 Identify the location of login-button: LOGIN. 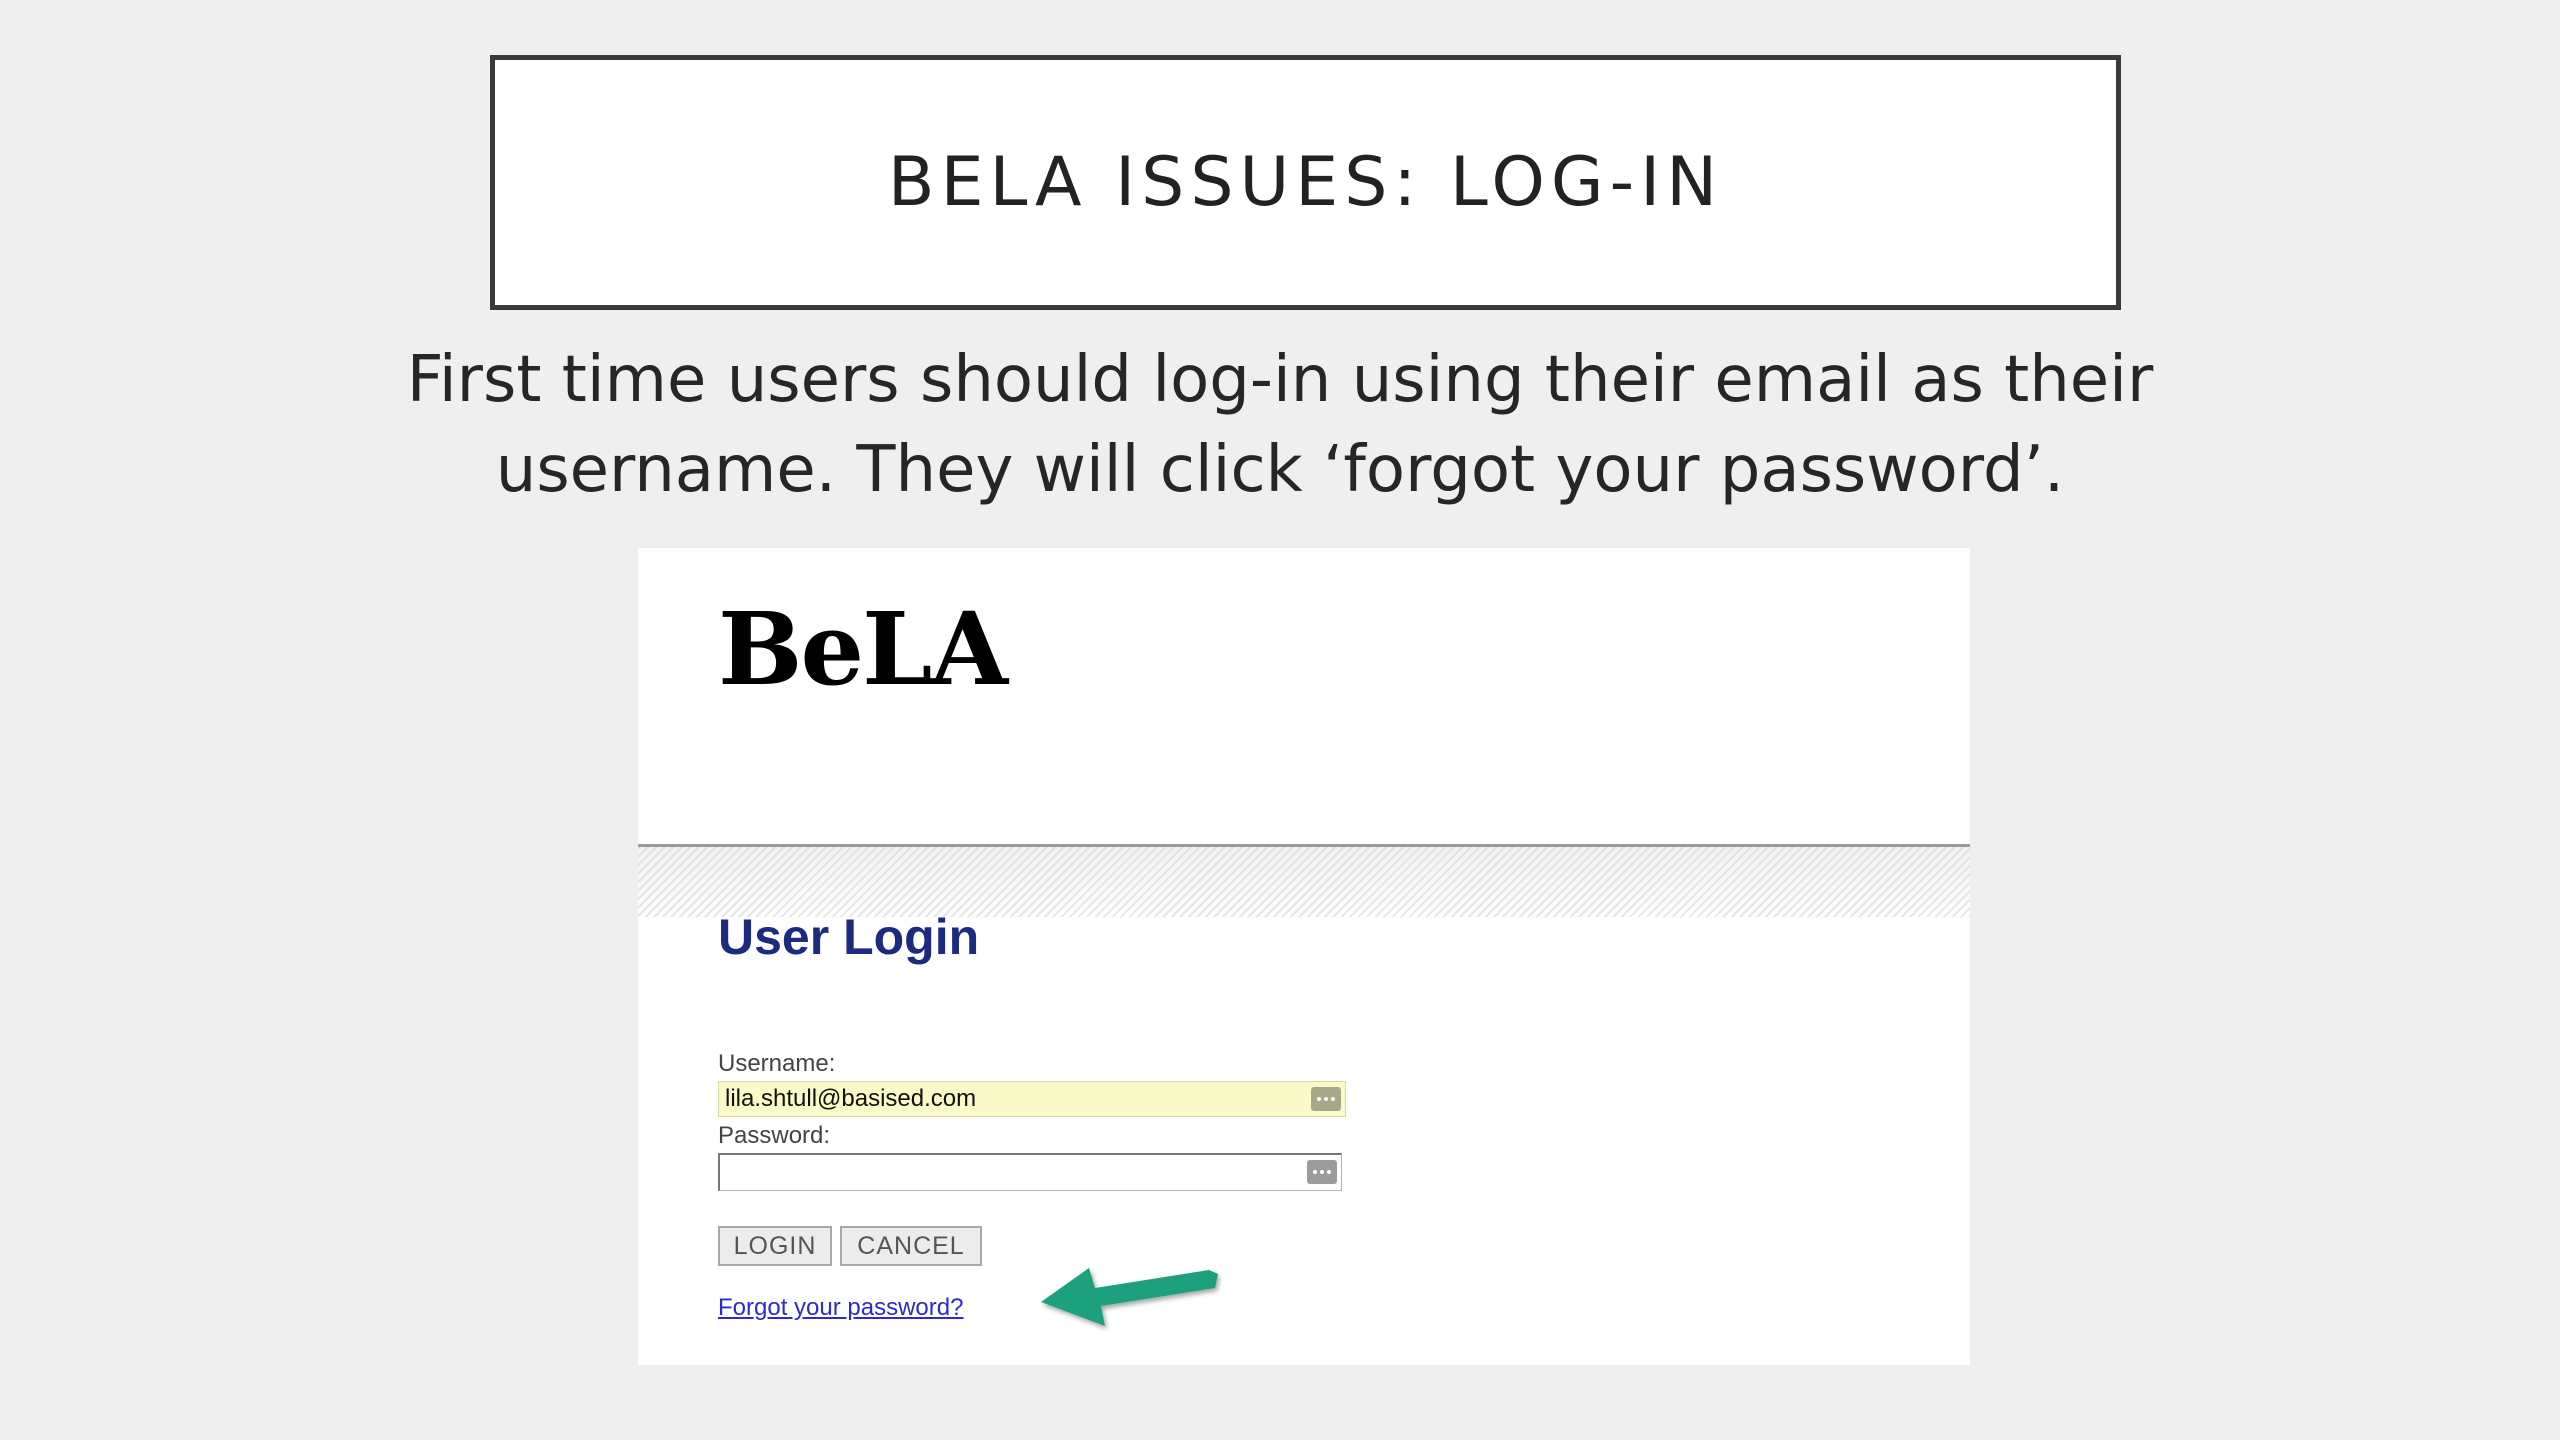
(775, 1246).